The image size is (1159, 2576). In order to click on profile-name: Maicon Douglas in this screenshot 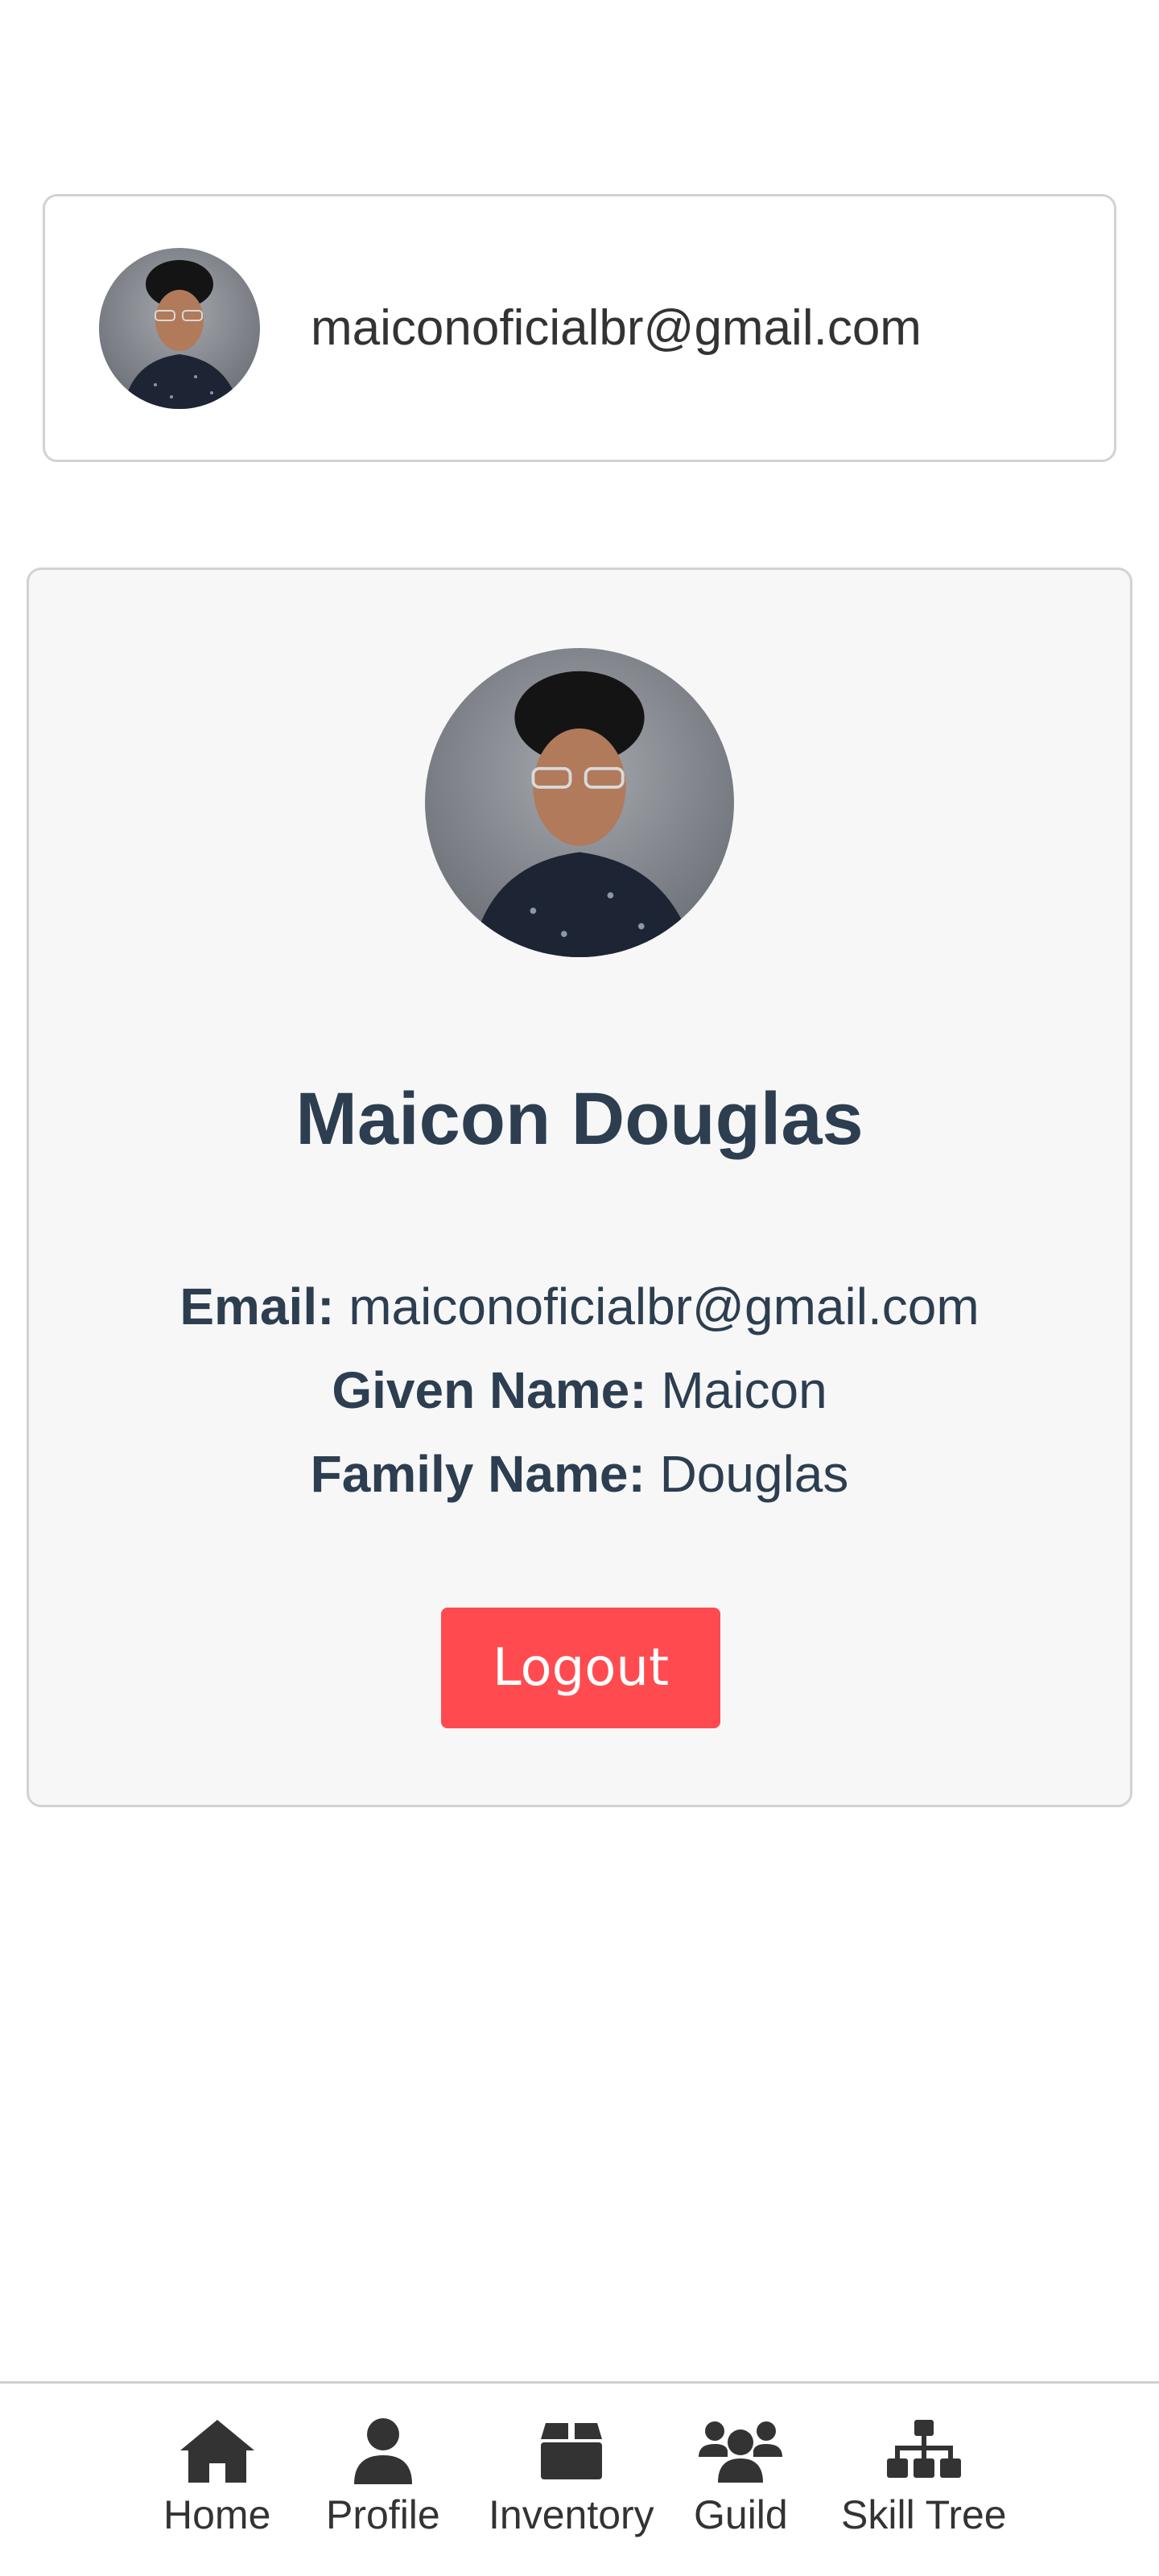, I will do `click(579, 1119)`.